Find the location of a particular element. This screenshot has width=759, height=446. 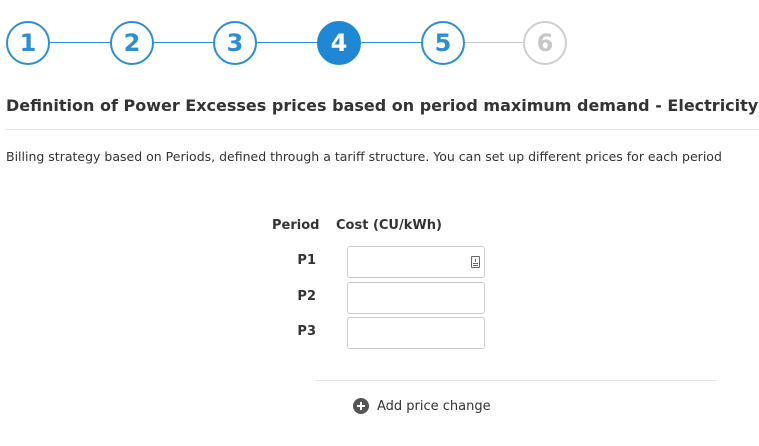

stepper: 1 2 3 4 5 6 is located at coordinates (286, 43).